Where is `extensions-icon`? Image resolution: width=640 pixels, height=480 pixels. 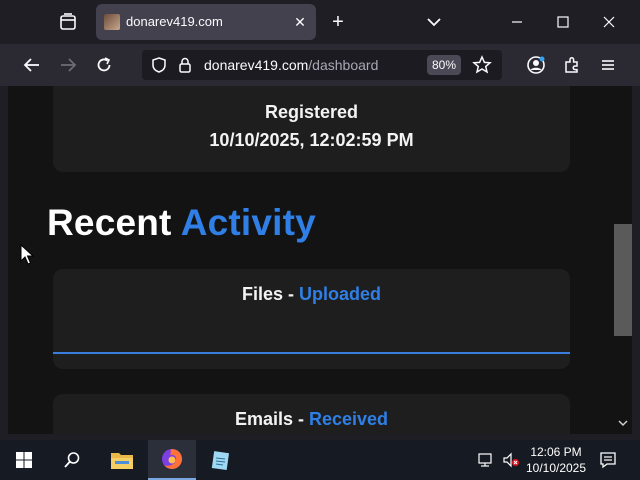
extensions-icon is located at coordinates (572, 65).